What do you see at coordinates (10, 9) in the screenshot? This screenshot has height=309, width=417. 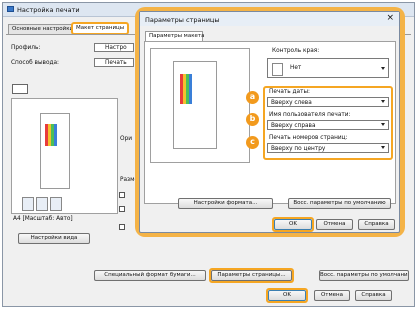 I see `printer-icon` at bounding box center [10, 9].